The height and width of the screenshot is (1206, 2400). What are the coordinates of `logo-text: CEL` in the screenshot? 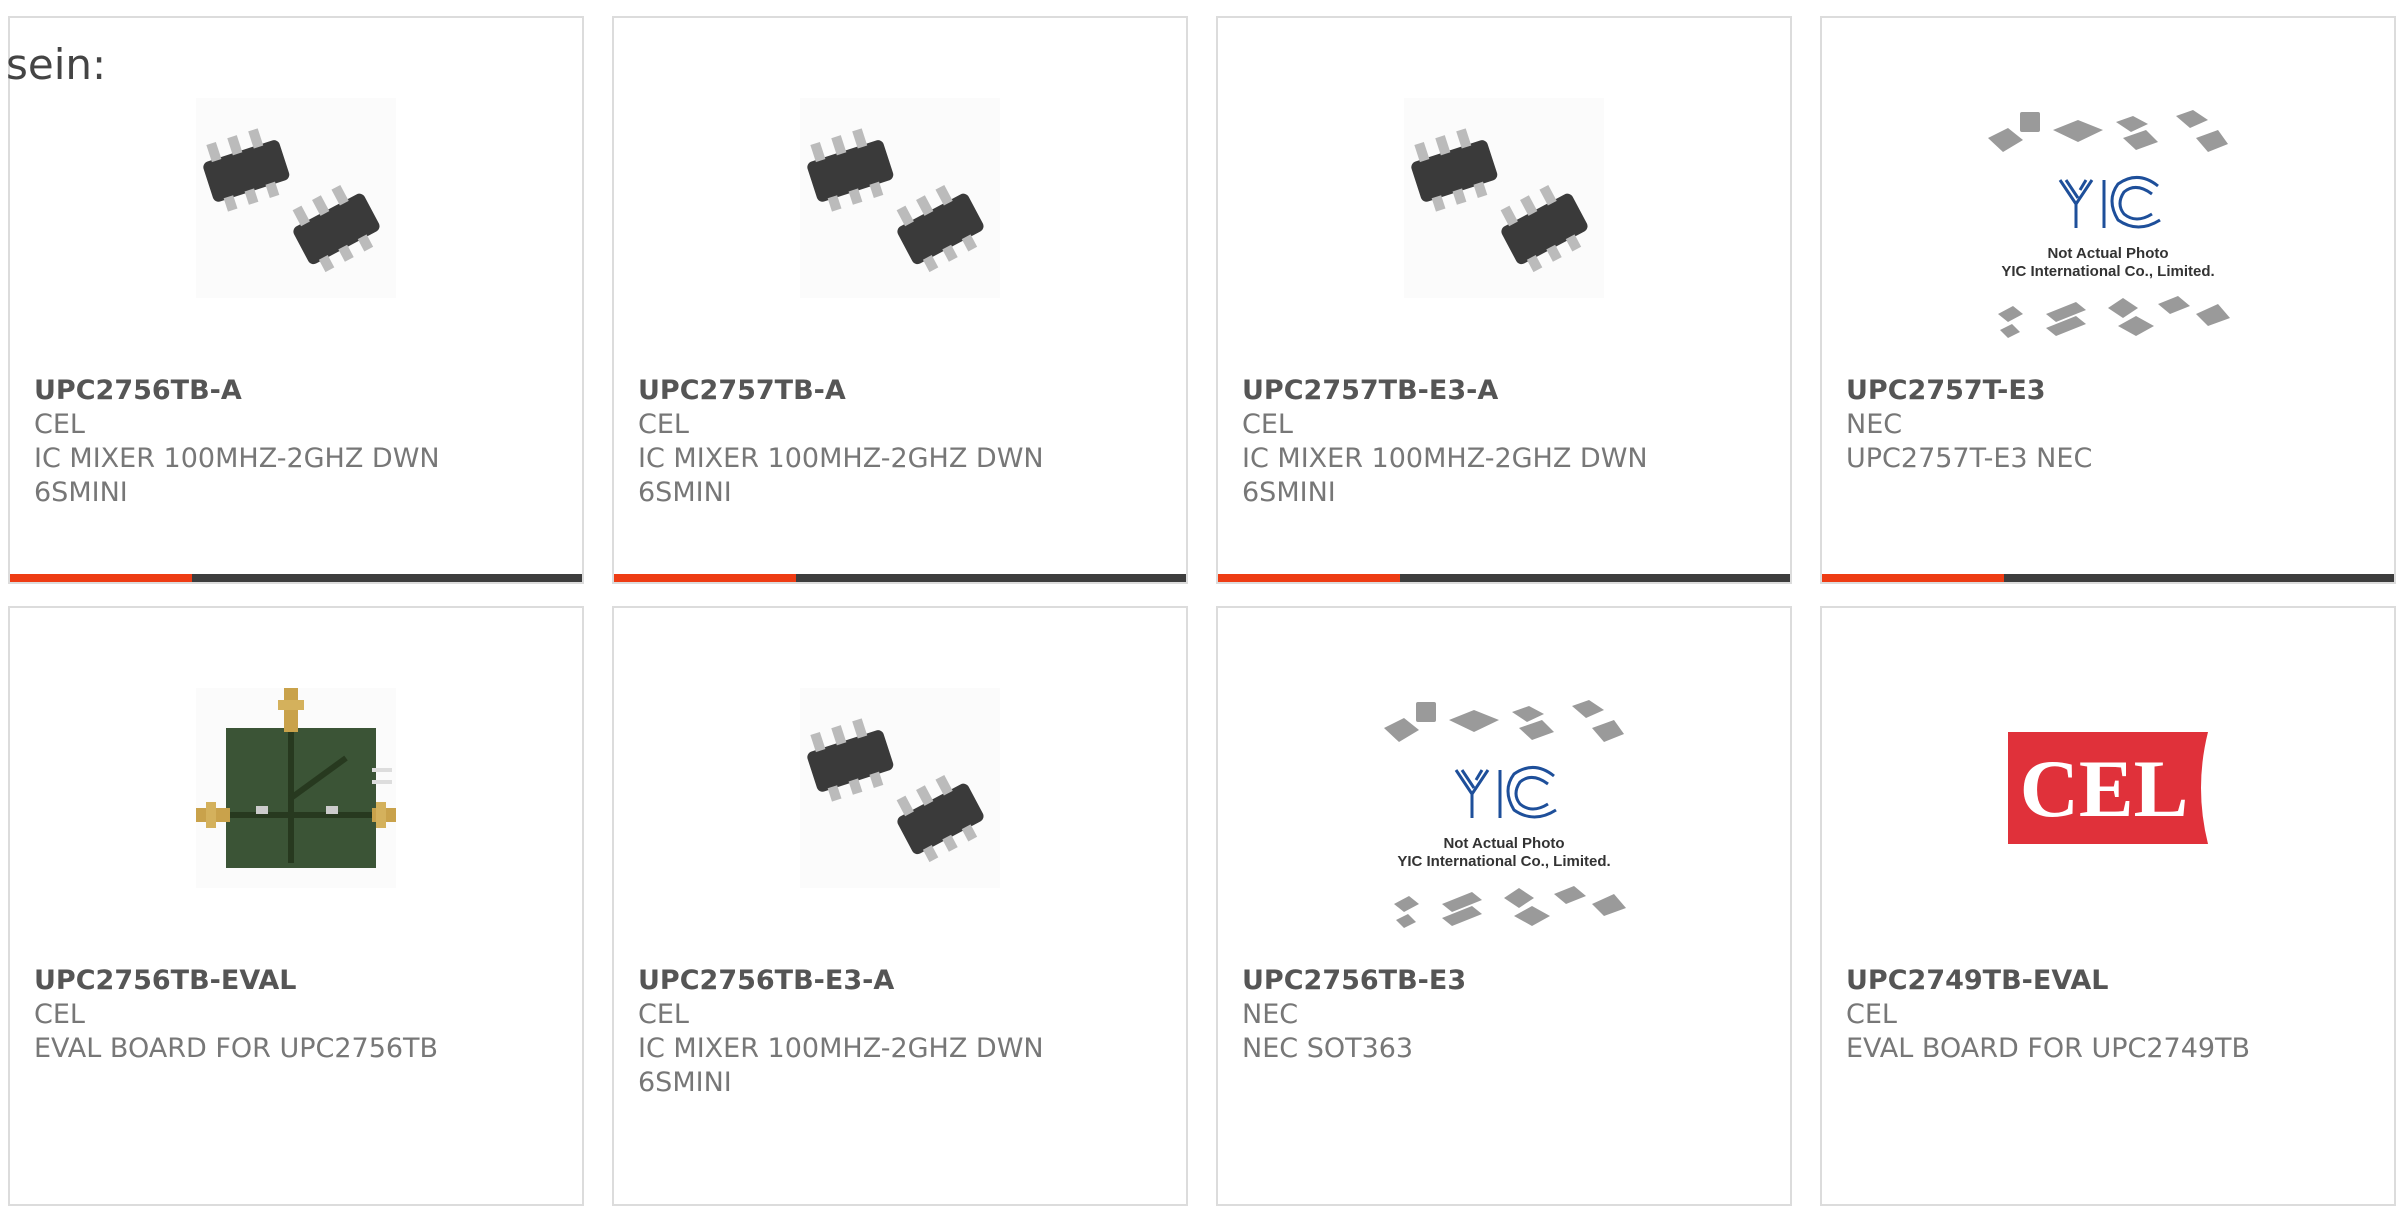 It's located at (2104, 788).